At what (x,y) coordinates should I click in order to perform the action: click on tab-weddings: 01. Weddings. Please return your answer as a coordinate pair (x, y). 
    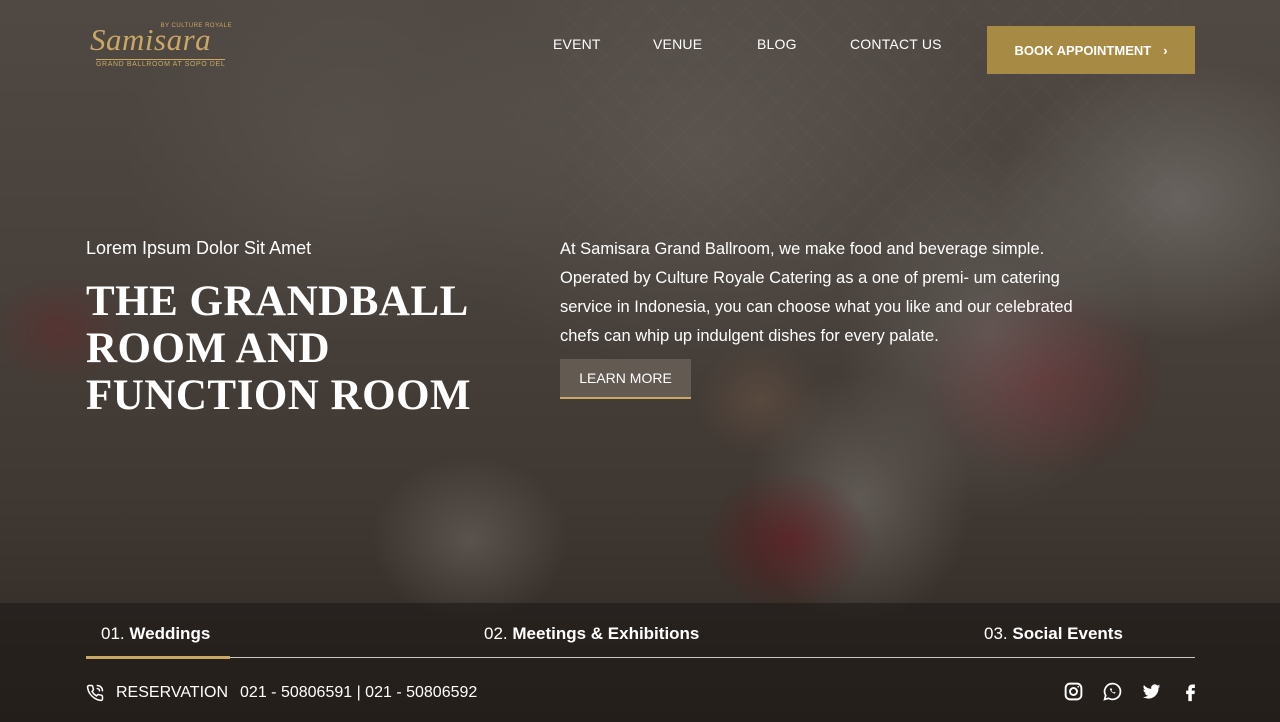
    Looking at the image, I should click on (155, 634).